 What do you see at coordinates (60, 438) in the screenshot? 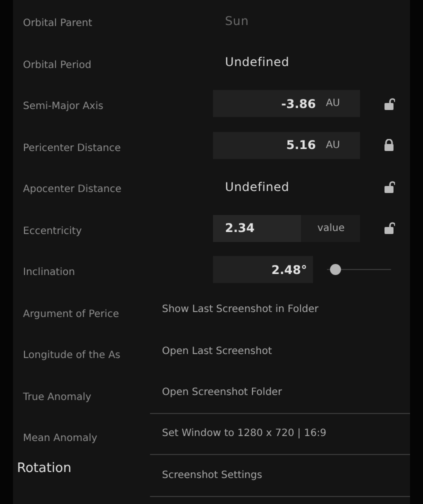
I see `property-label: Mean Anomaly` at bounding box center [60, 438].